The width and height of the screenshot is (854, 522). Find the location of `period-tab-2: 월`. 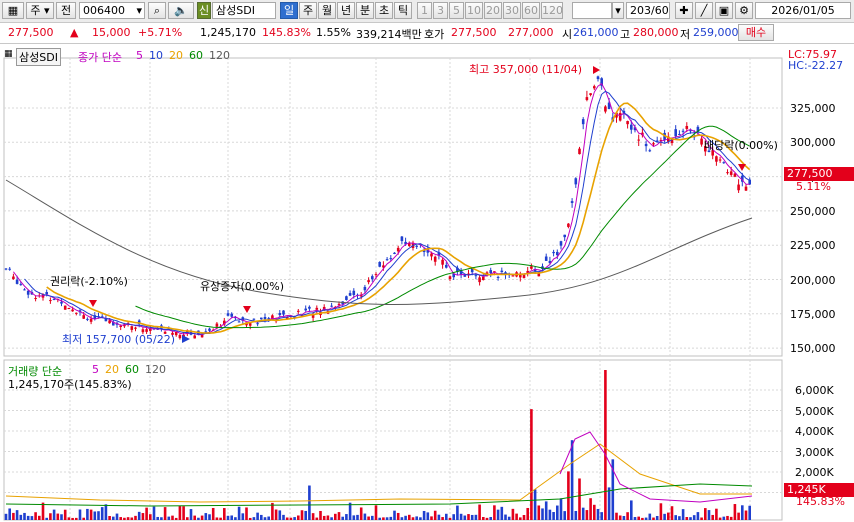

period-tab-2: 월 is located at coordinates (327, 10).